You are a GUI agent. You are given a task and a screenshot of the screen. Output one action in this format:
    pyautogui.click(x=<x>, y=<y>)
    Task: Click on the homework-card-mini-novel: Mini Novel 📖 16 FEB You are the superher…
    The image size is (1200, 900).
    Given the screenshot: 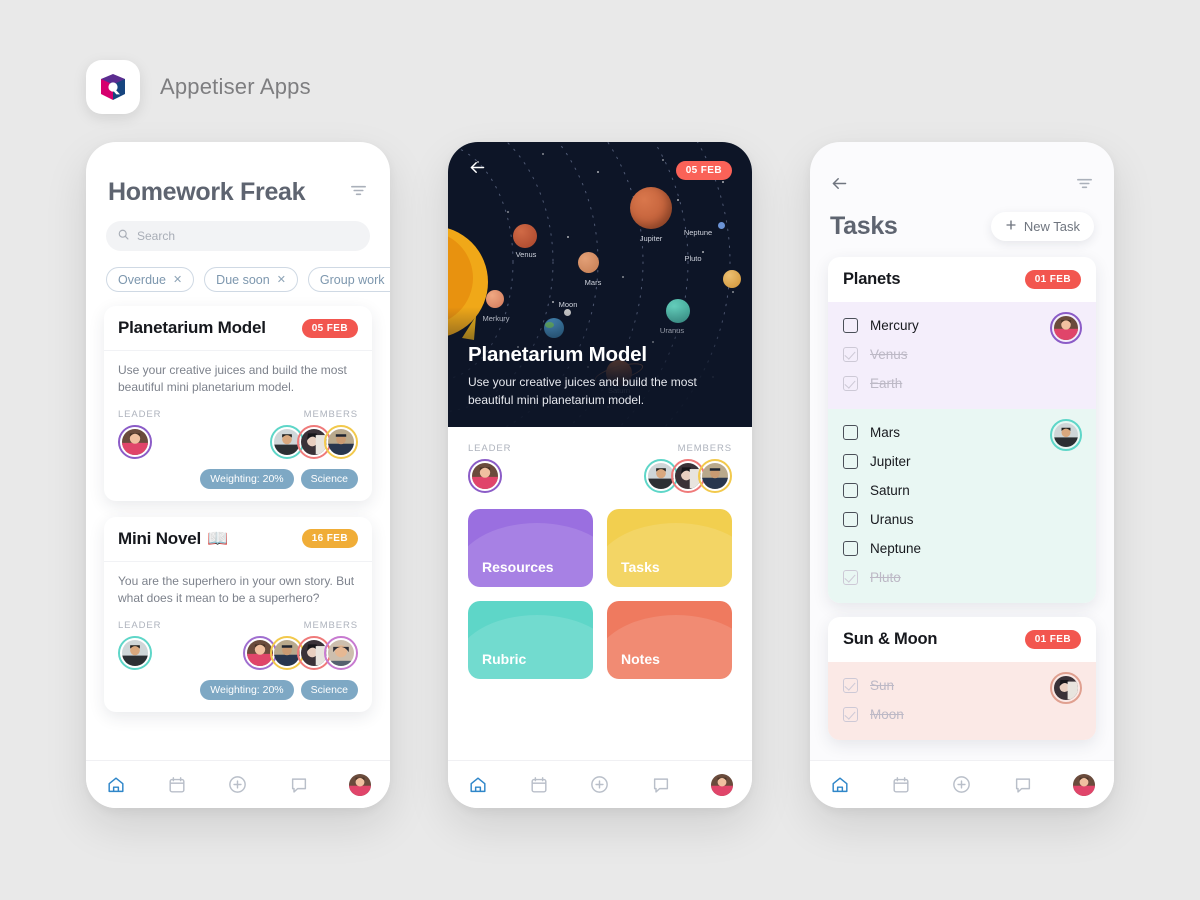 What is the action you would take?
    pyautogui.click(x=238, y=614)
    